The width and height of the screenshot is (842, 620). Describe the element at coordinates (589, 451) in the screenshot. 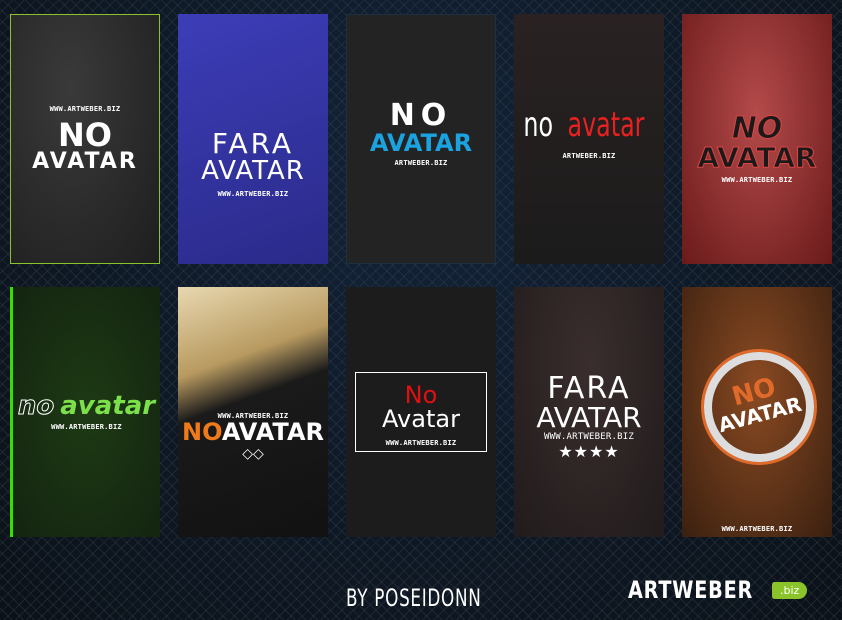

I see `star-rating-icon: ★★★★` at that location.